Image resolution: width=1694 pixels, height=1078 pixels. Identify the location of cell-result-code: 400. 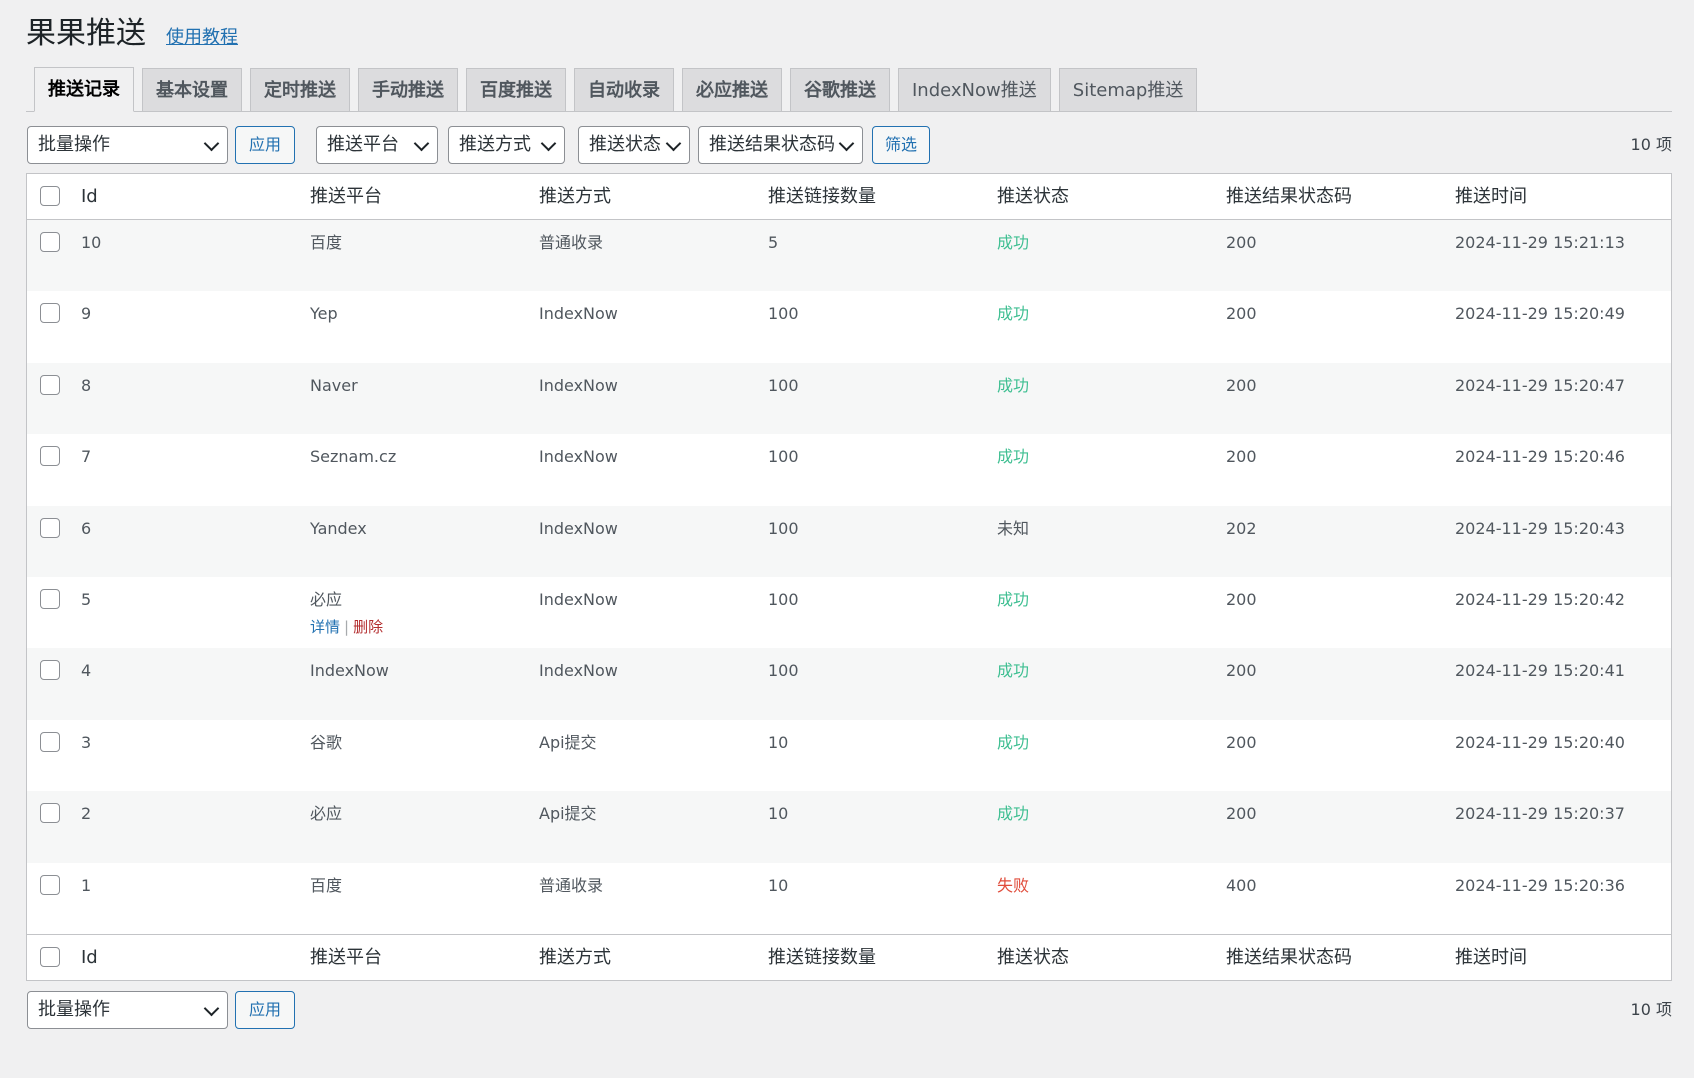
(1241, 885).